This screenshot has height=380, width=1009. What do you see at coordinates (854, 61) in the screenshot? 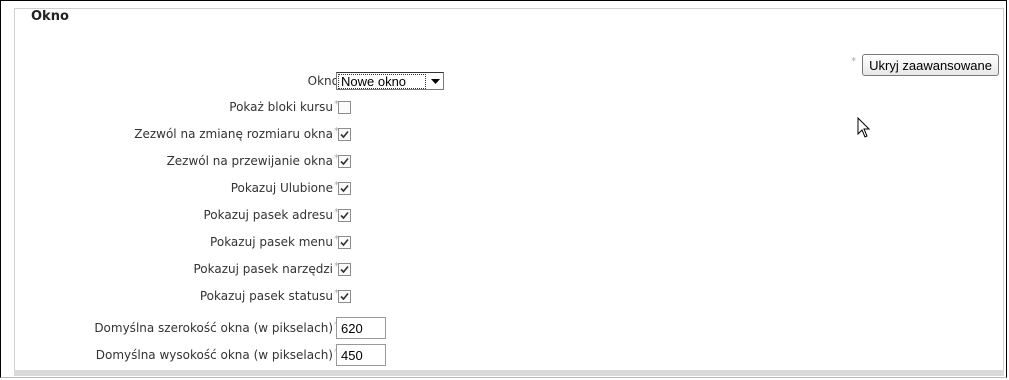
I see `advanced-marker: *` at bounding box center [854, 61].